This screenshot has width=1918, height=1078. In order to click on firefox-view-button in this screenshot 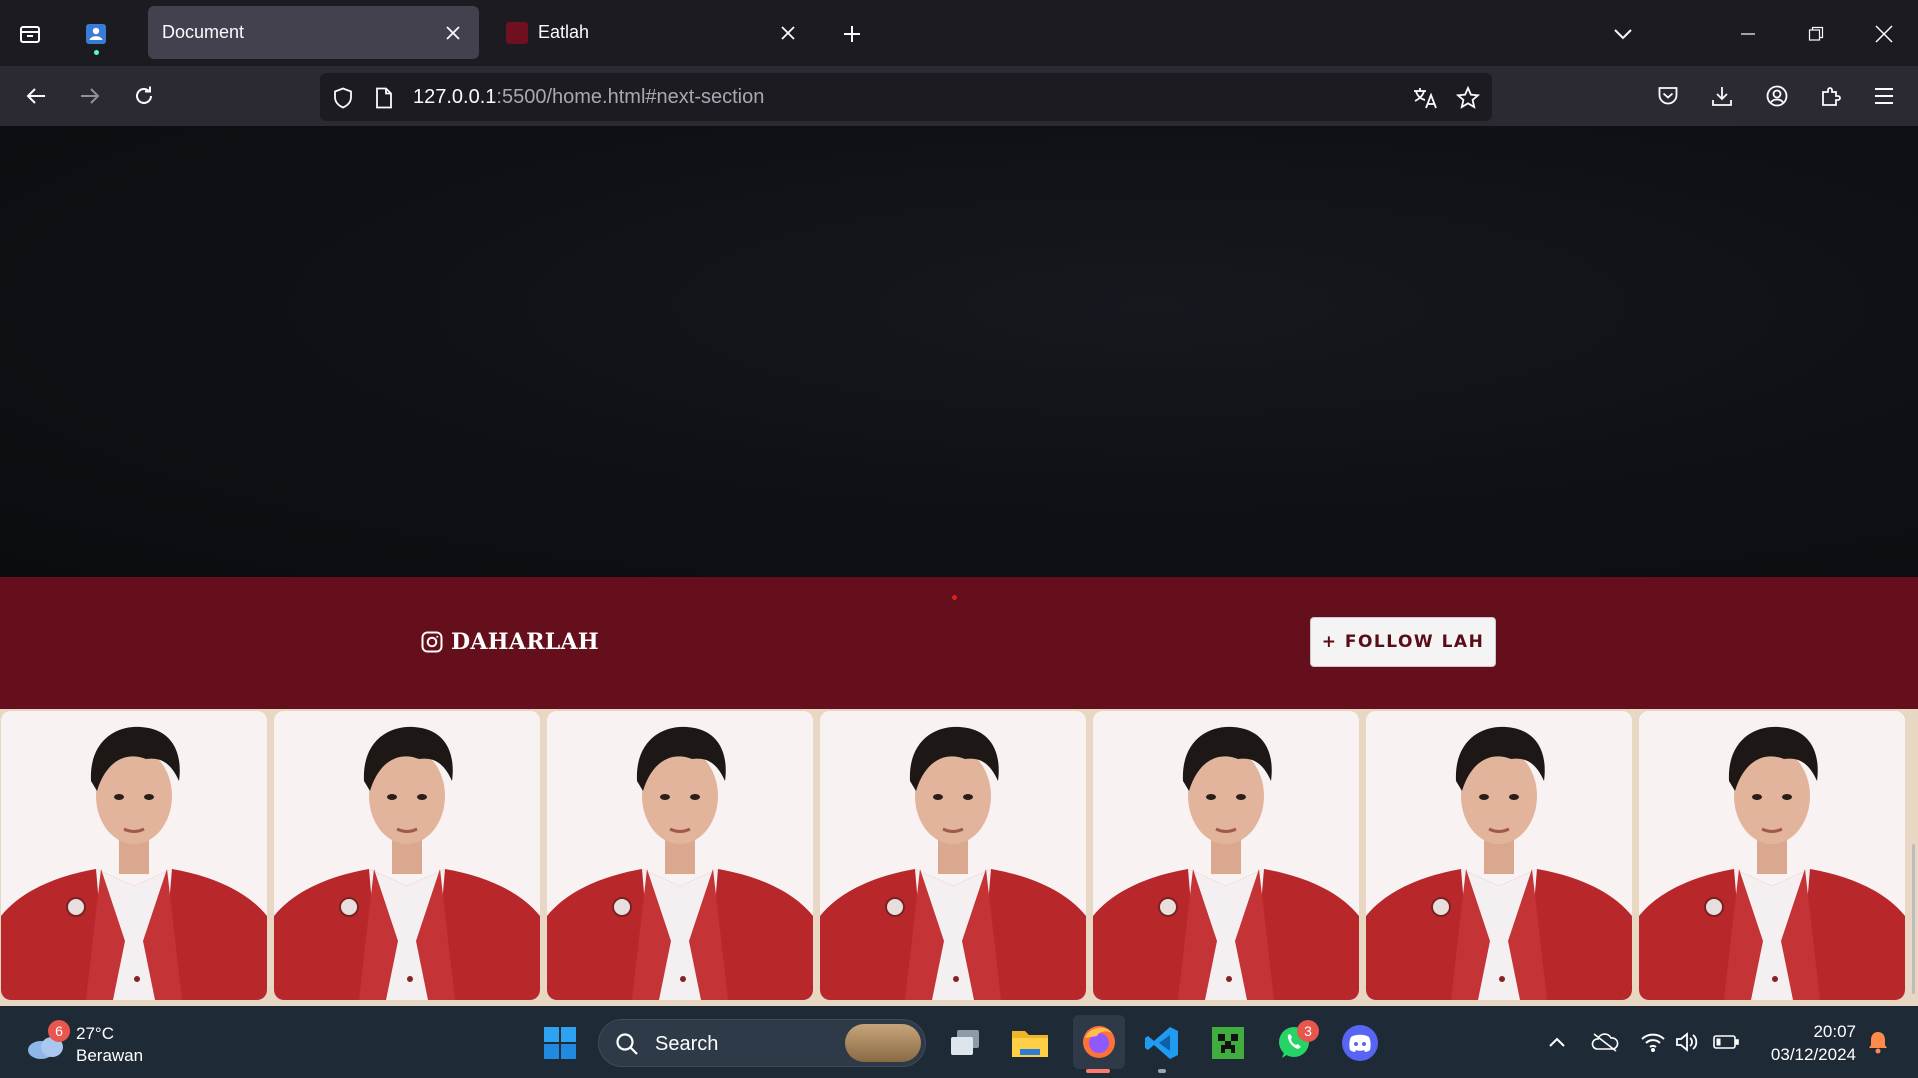, I will do `click(30, 34)`.